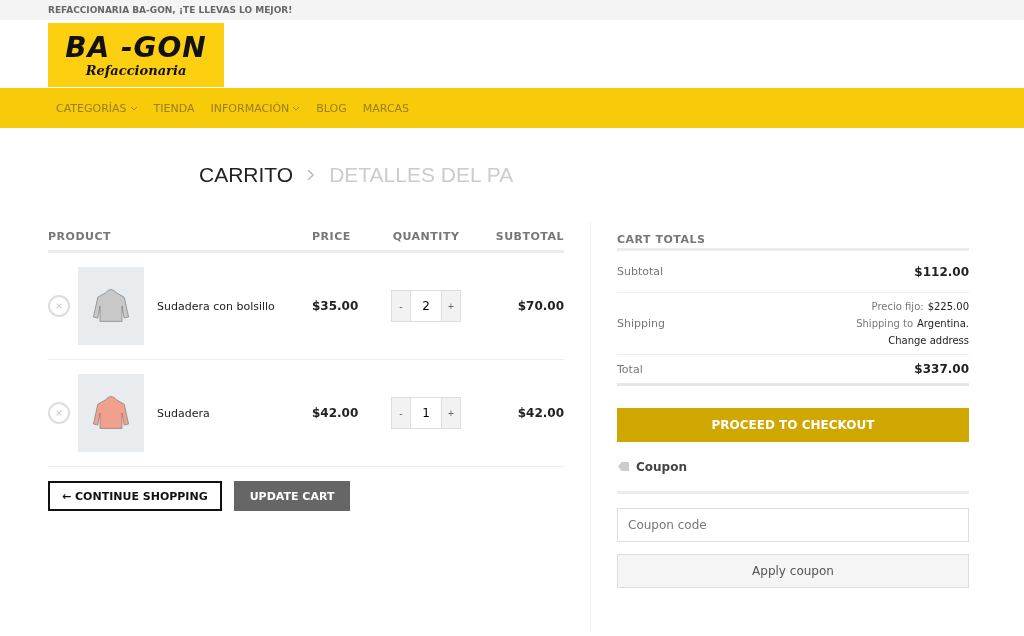 The image size is (1024, 636). I want to click on total-value: $337.00, so click(941, 369).